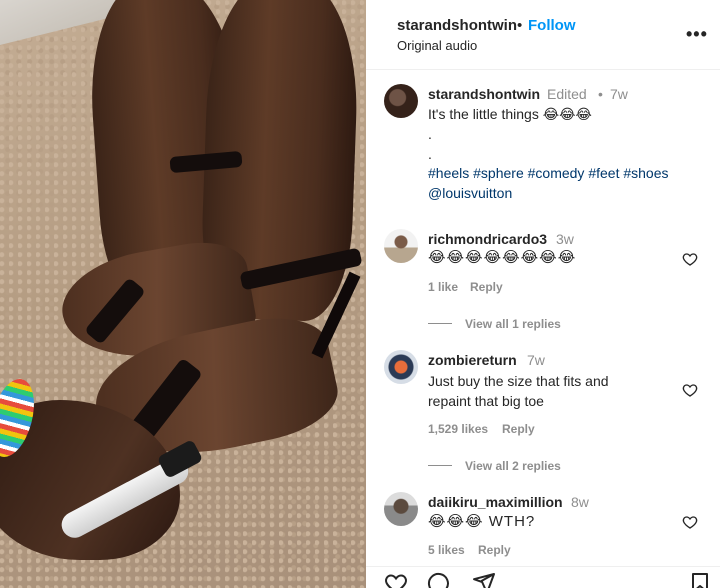  I want to click on post-author-avatar, so click(401, 101).